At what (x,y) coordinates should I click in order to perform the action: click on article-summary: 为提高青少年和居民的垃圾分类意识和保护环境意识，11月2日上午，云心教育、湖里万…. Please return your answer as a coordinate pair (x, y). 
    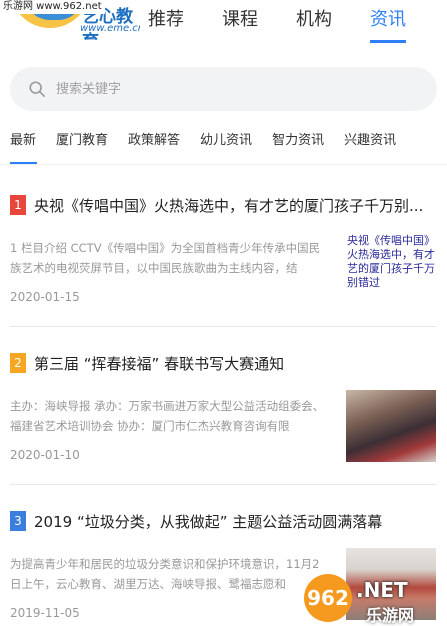
    Looking at the image, I should click on (165, 574).